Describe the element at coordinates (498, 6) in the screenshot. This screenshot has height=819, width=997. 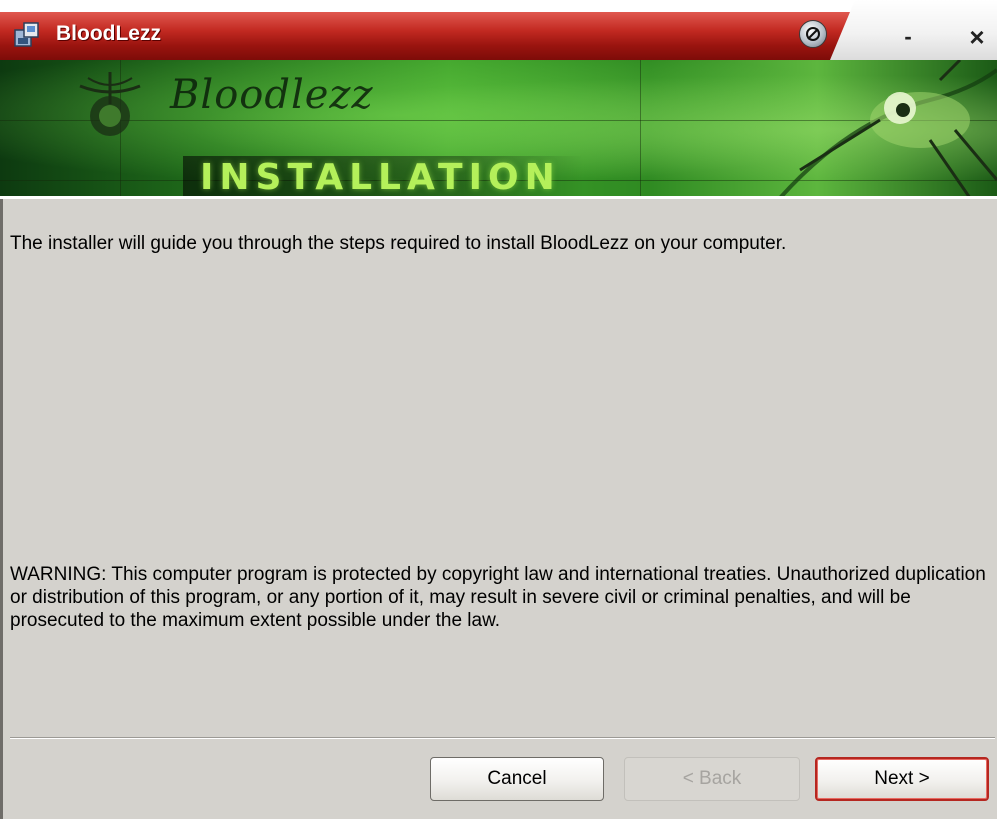
I see `titlebar-top-strip` at that location.